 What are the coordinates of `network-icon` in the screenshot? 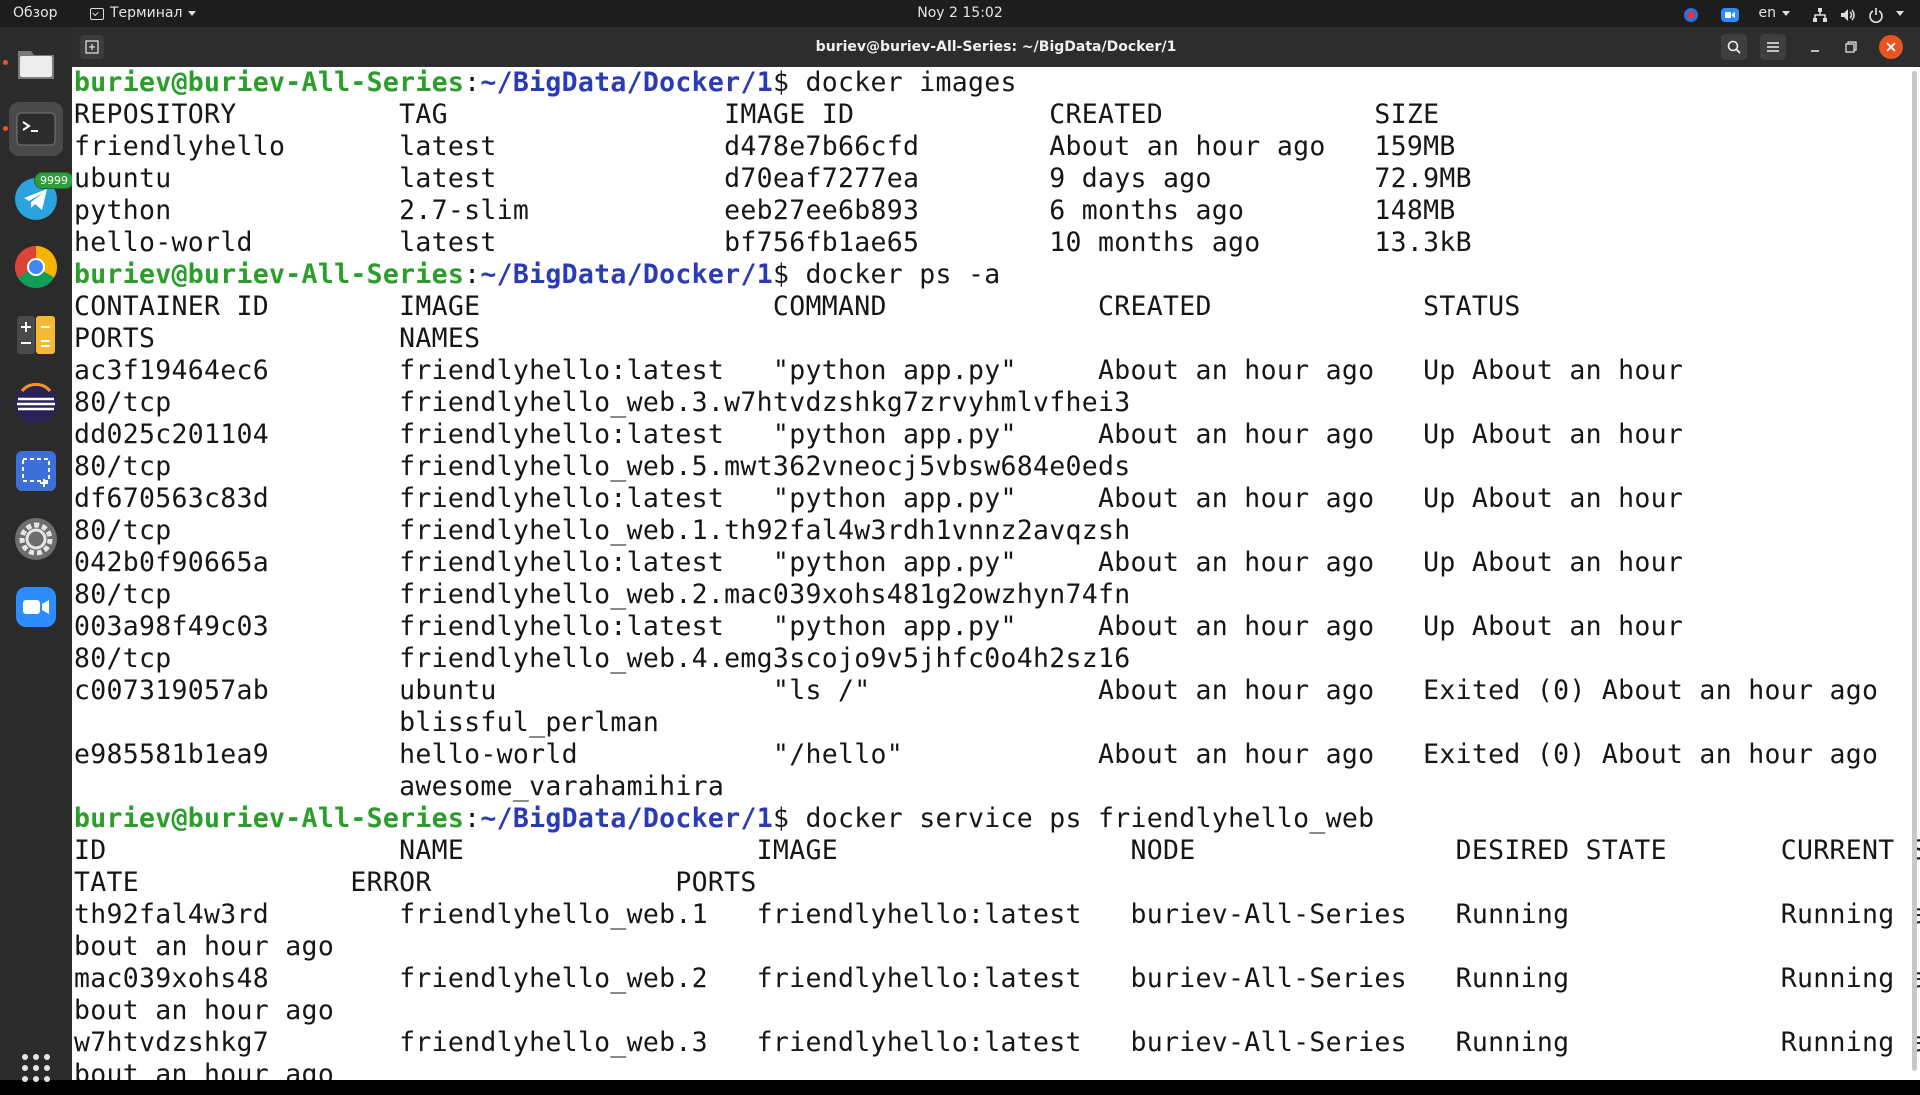 It's located at (1820, 14).